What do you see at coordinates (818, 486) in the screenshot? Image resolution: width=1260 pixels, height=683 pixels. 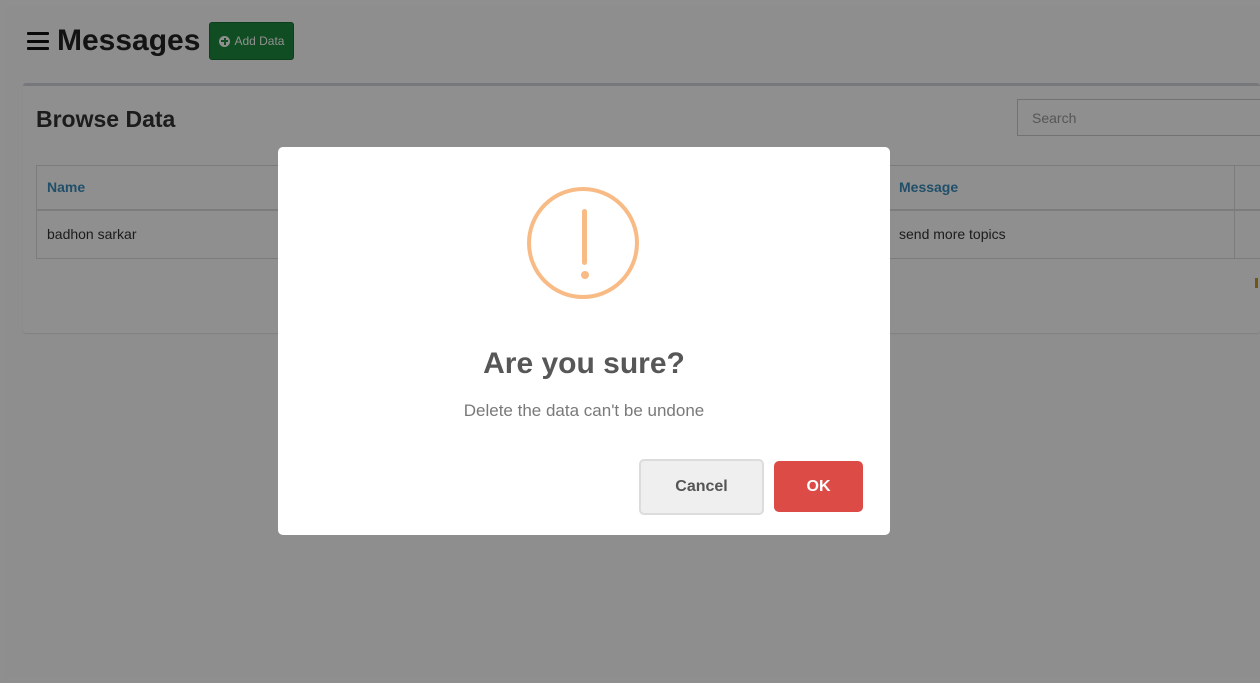 I see `ok-button: OK` at bounding box center [818, 486].